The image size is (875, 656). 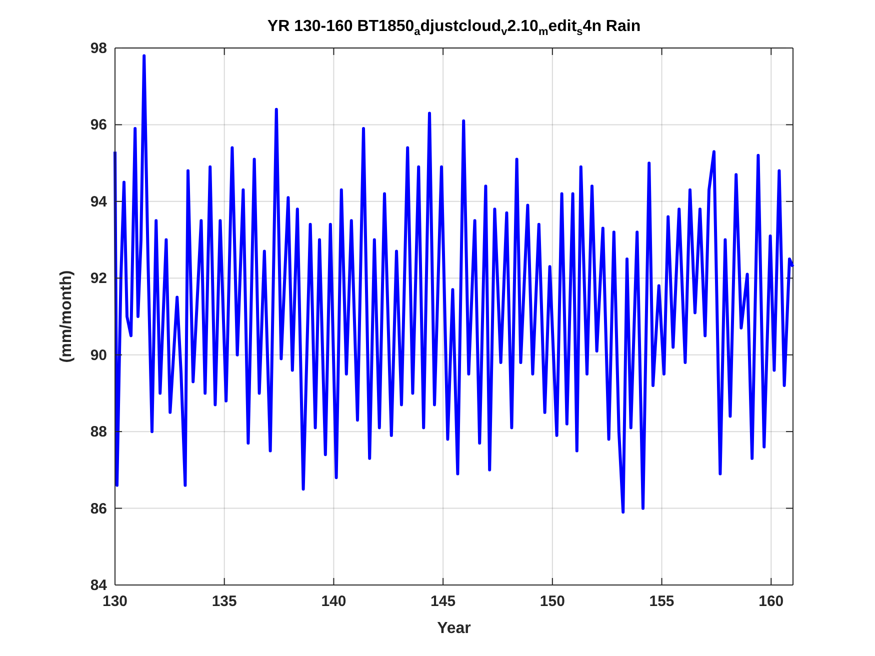 I want to click on tick-label: 86, so click(x=98, y=509).